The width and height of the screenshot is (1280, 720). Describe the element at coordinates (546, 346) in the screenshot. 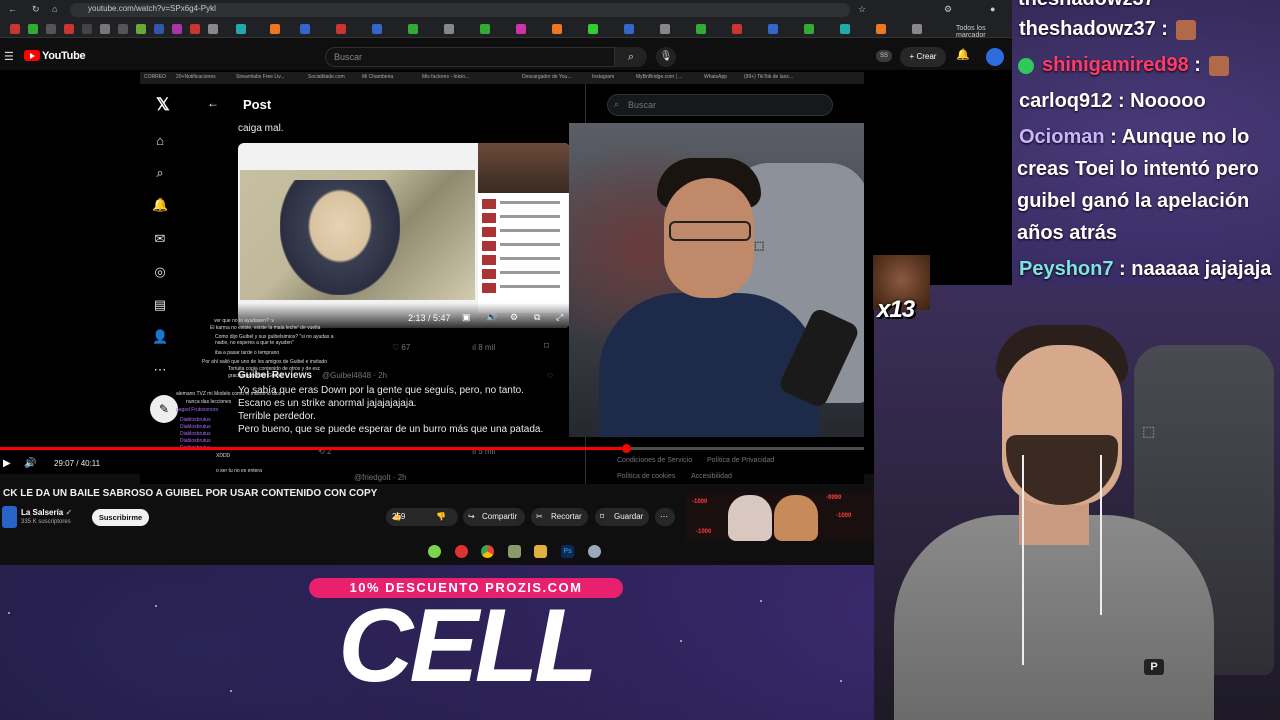

I see `bookmark-icon: ⌑` at that location.